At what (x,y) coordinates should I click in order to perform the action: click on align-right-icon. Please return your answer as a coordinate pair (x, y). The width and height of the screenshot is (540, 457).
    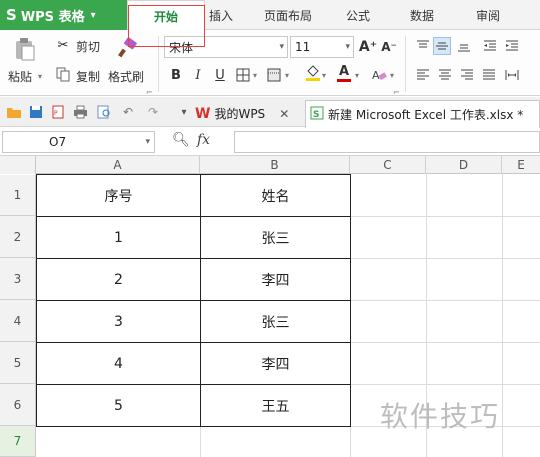
    Looking at the image, I should click on (467, 75).